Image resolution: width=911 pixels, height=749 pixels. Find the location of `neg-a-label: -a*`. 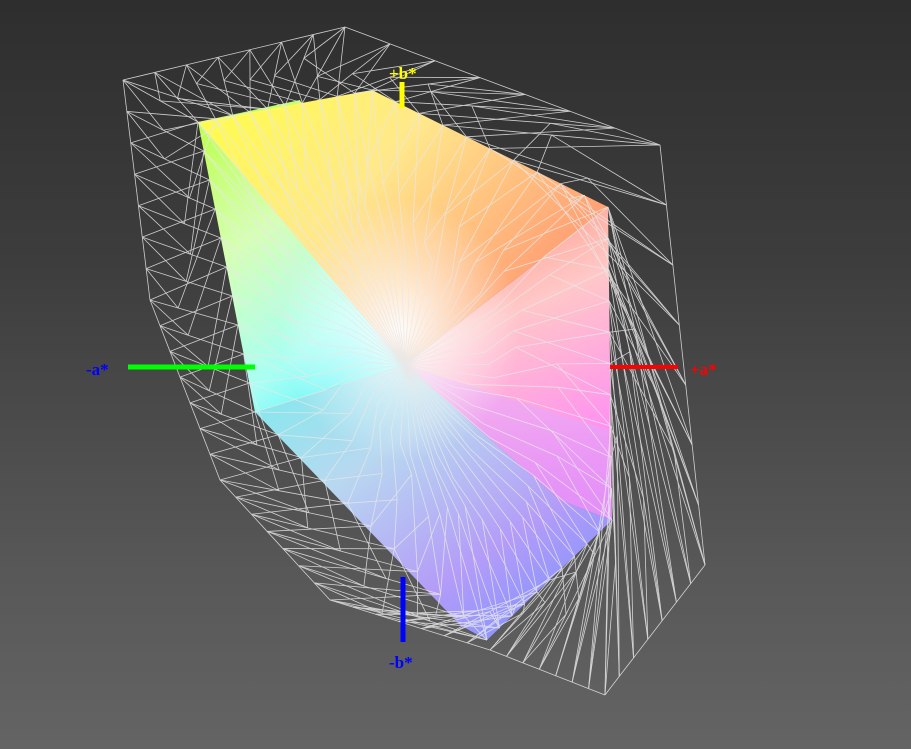

neg-a-label: -a* is located at coordinates (97, 369).